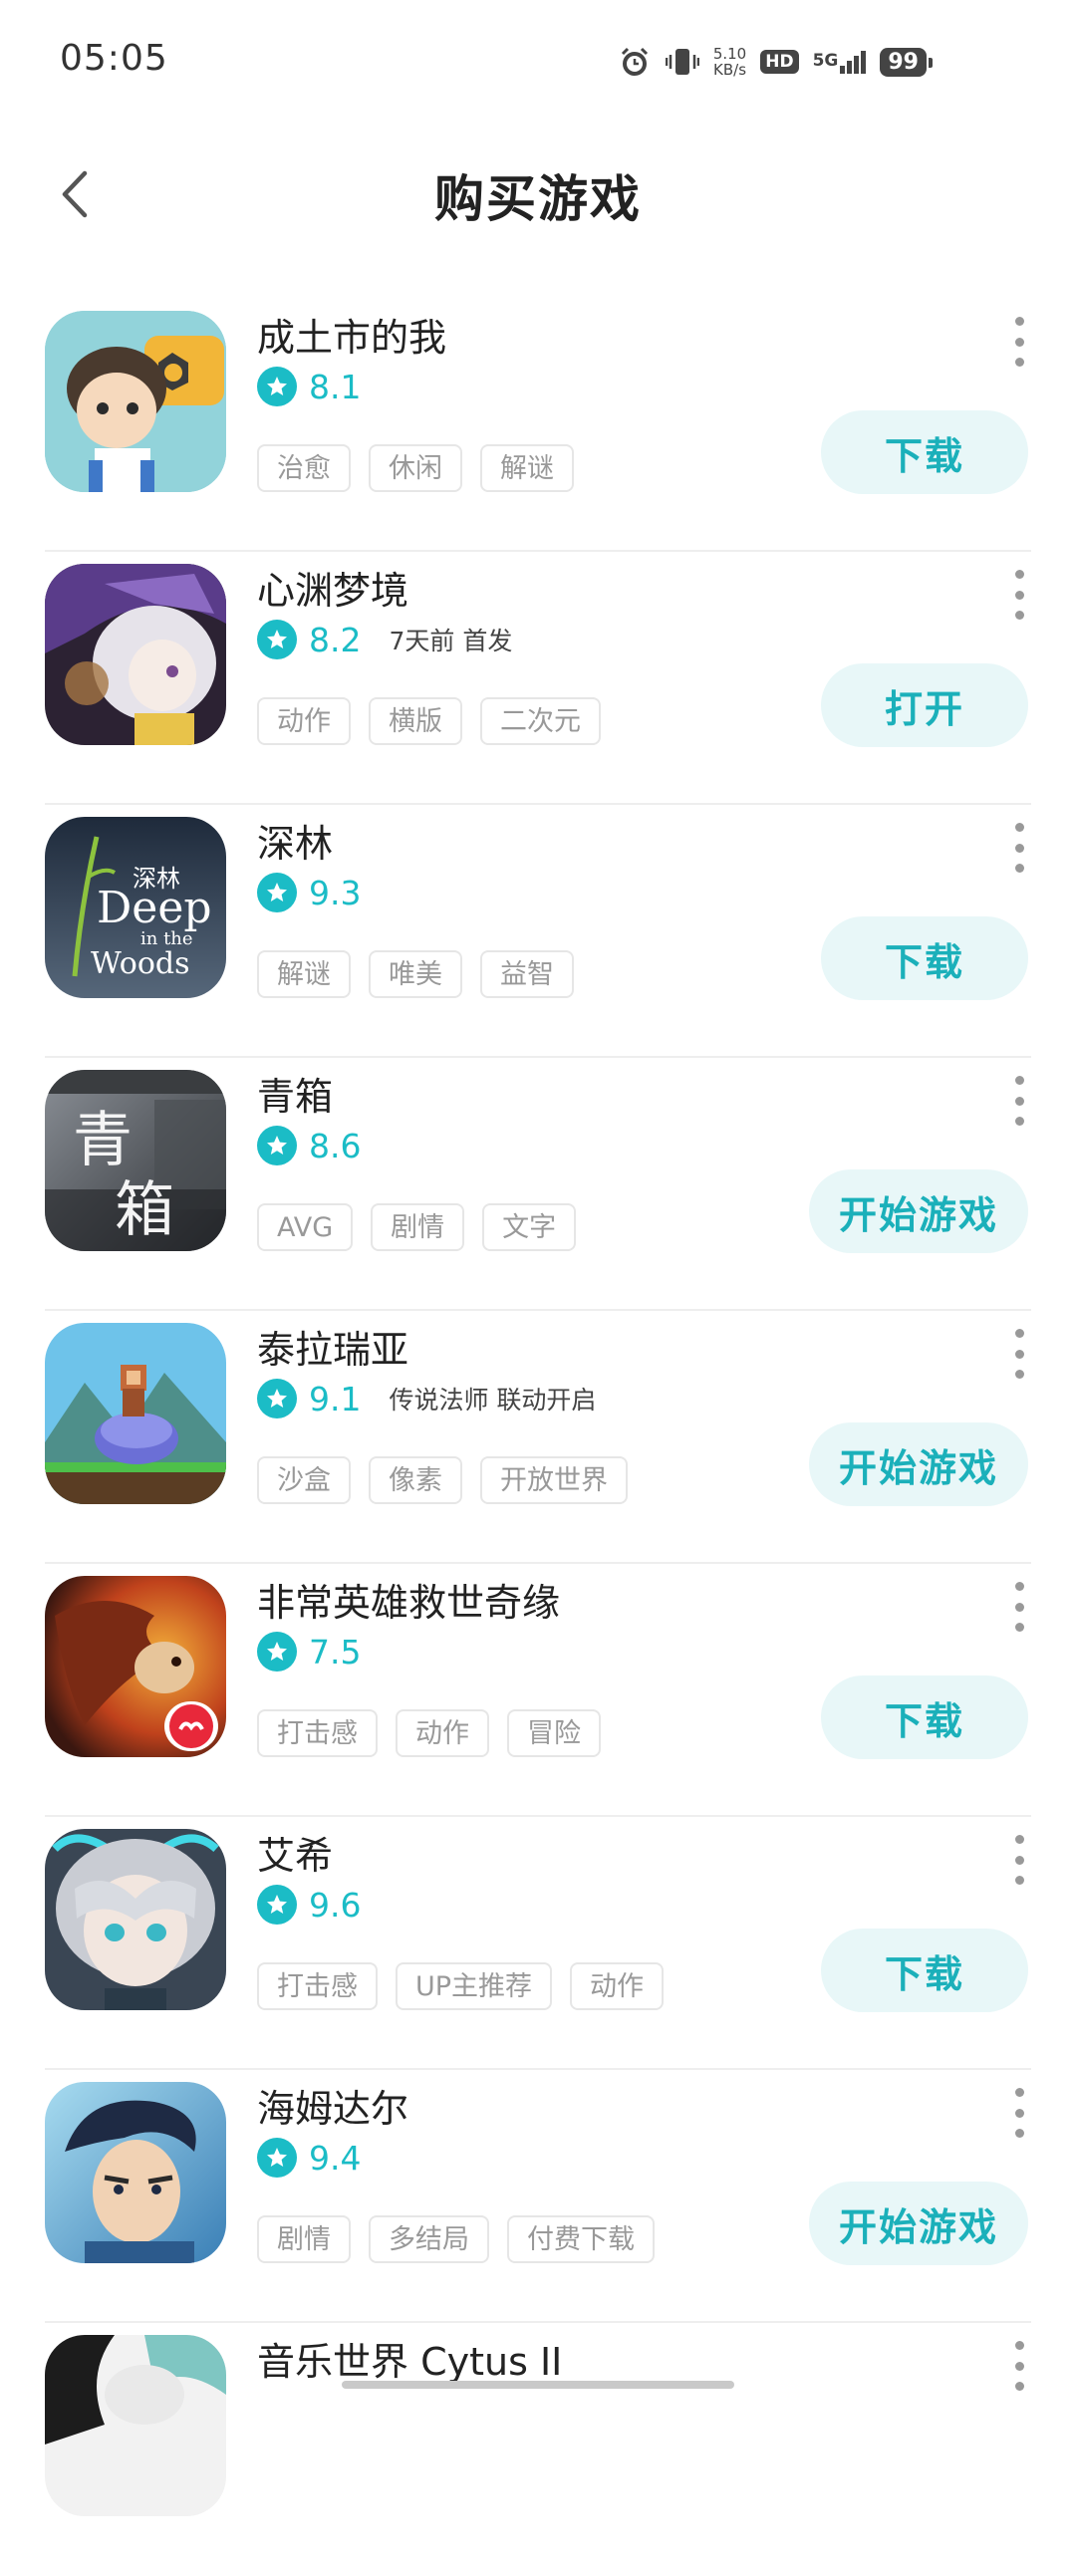 The height and width of the screenshot is (2576, 1076). What do you see at coordinates (540, 721) in the screenshot?
I see `tag: 二次元` at bounding box center [540, 721].